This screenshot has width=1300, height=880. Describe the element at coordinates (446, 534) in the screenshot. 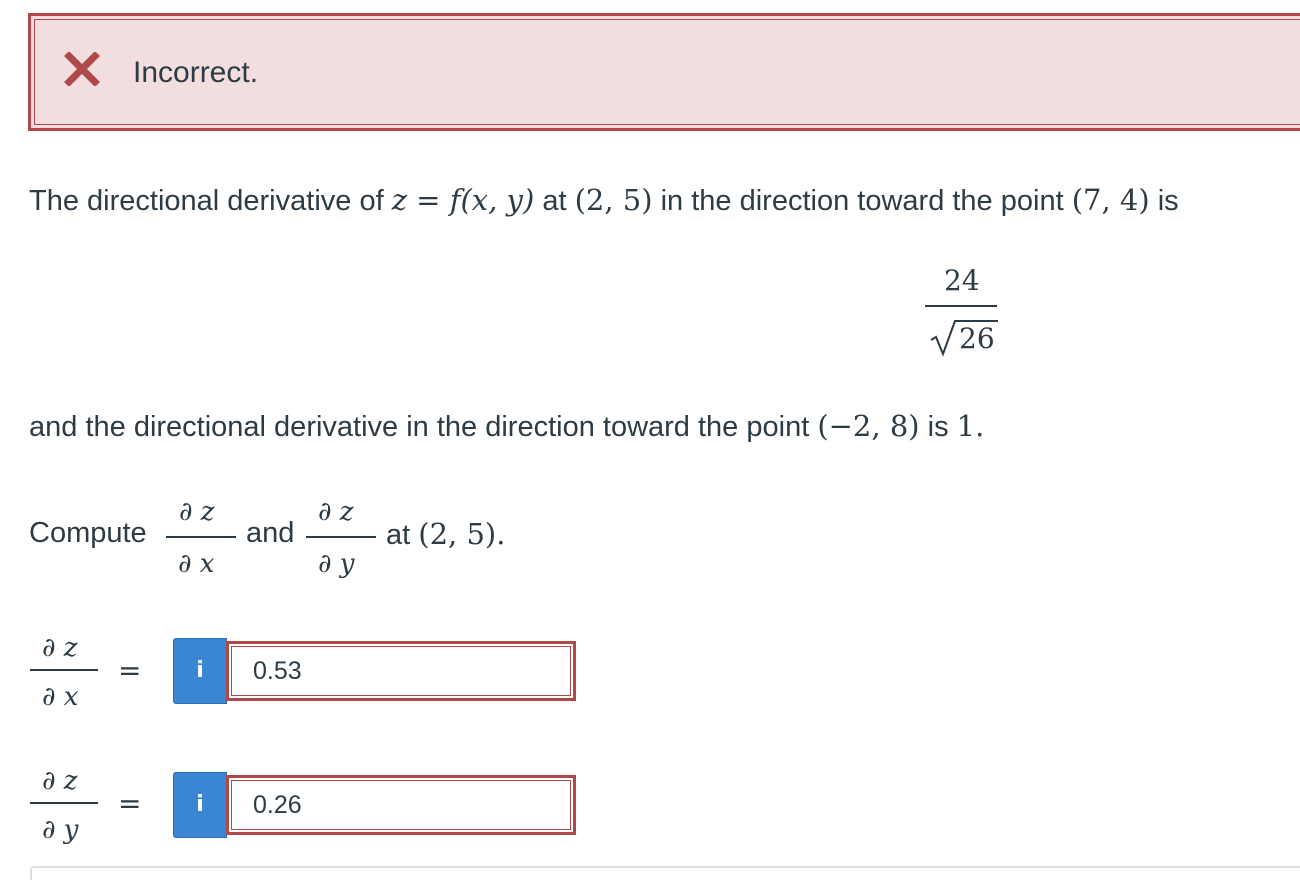

I see `compute-at: at (2, 5).` at that location.